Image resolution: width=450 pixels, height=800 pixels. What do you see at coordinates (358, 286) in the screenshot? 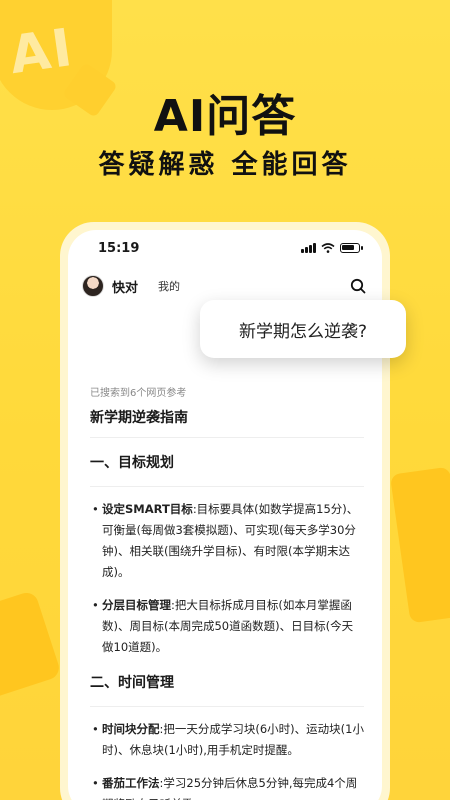
I see `search-icon` at bounding box center [358, 286].